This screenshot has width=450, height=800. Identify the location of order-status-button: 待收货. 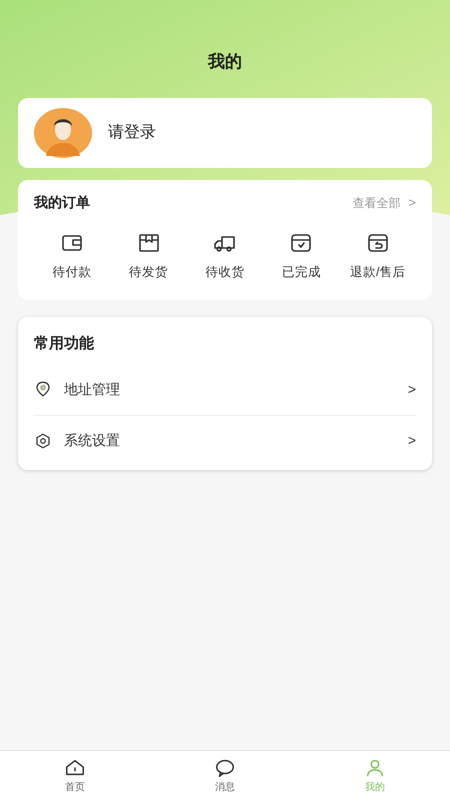
(225, 256).